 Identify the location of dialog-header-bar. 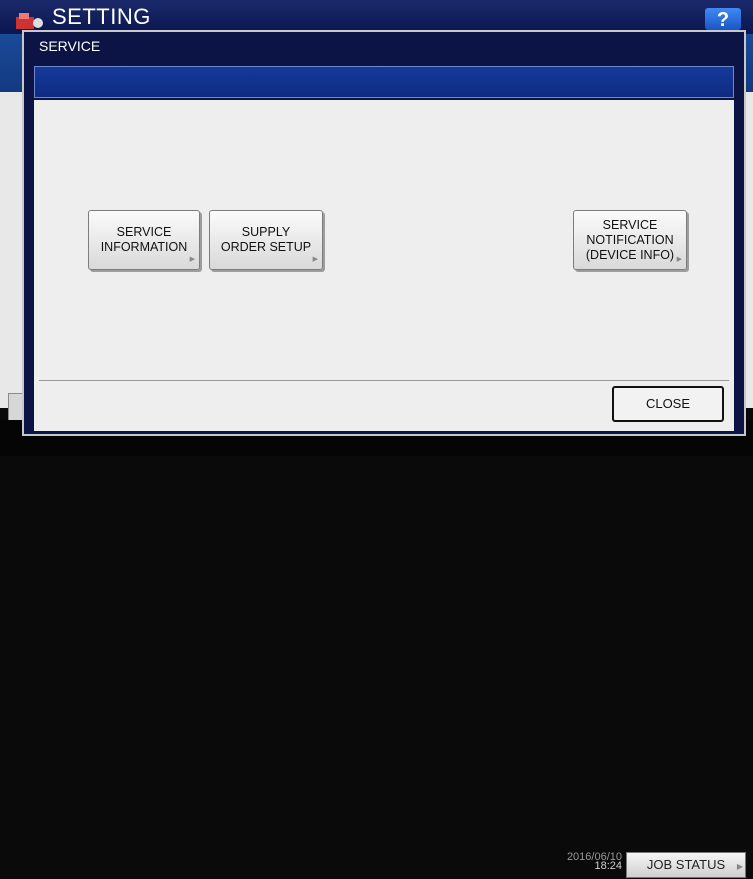
(384, 82).